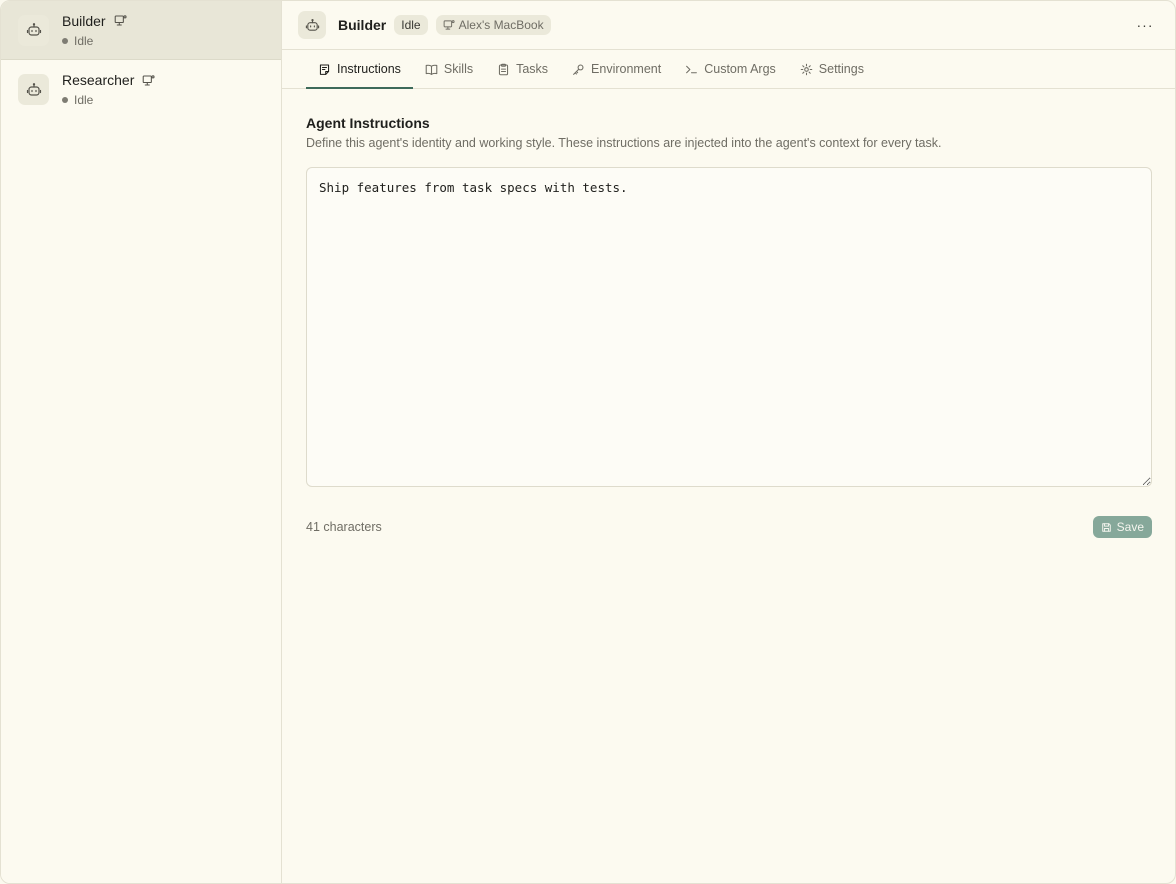 The image size is (1176, 884). I want to click on key-icon, so click(578, 69).